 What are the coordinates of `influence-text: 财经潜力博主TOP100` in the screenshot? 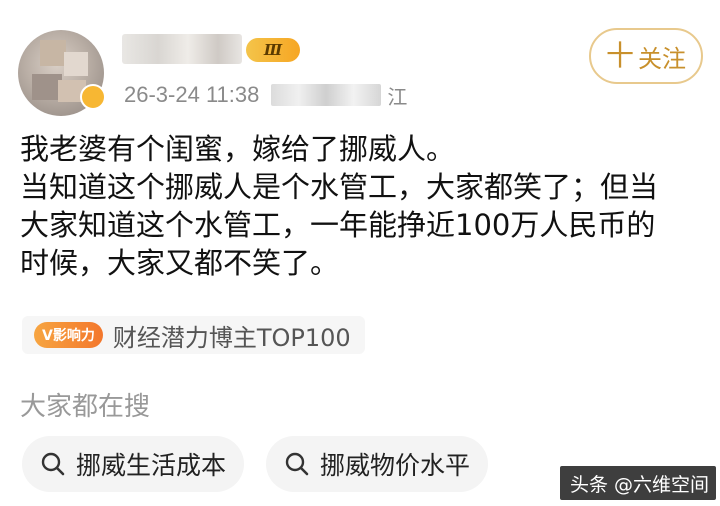 It's located at (231, 337).